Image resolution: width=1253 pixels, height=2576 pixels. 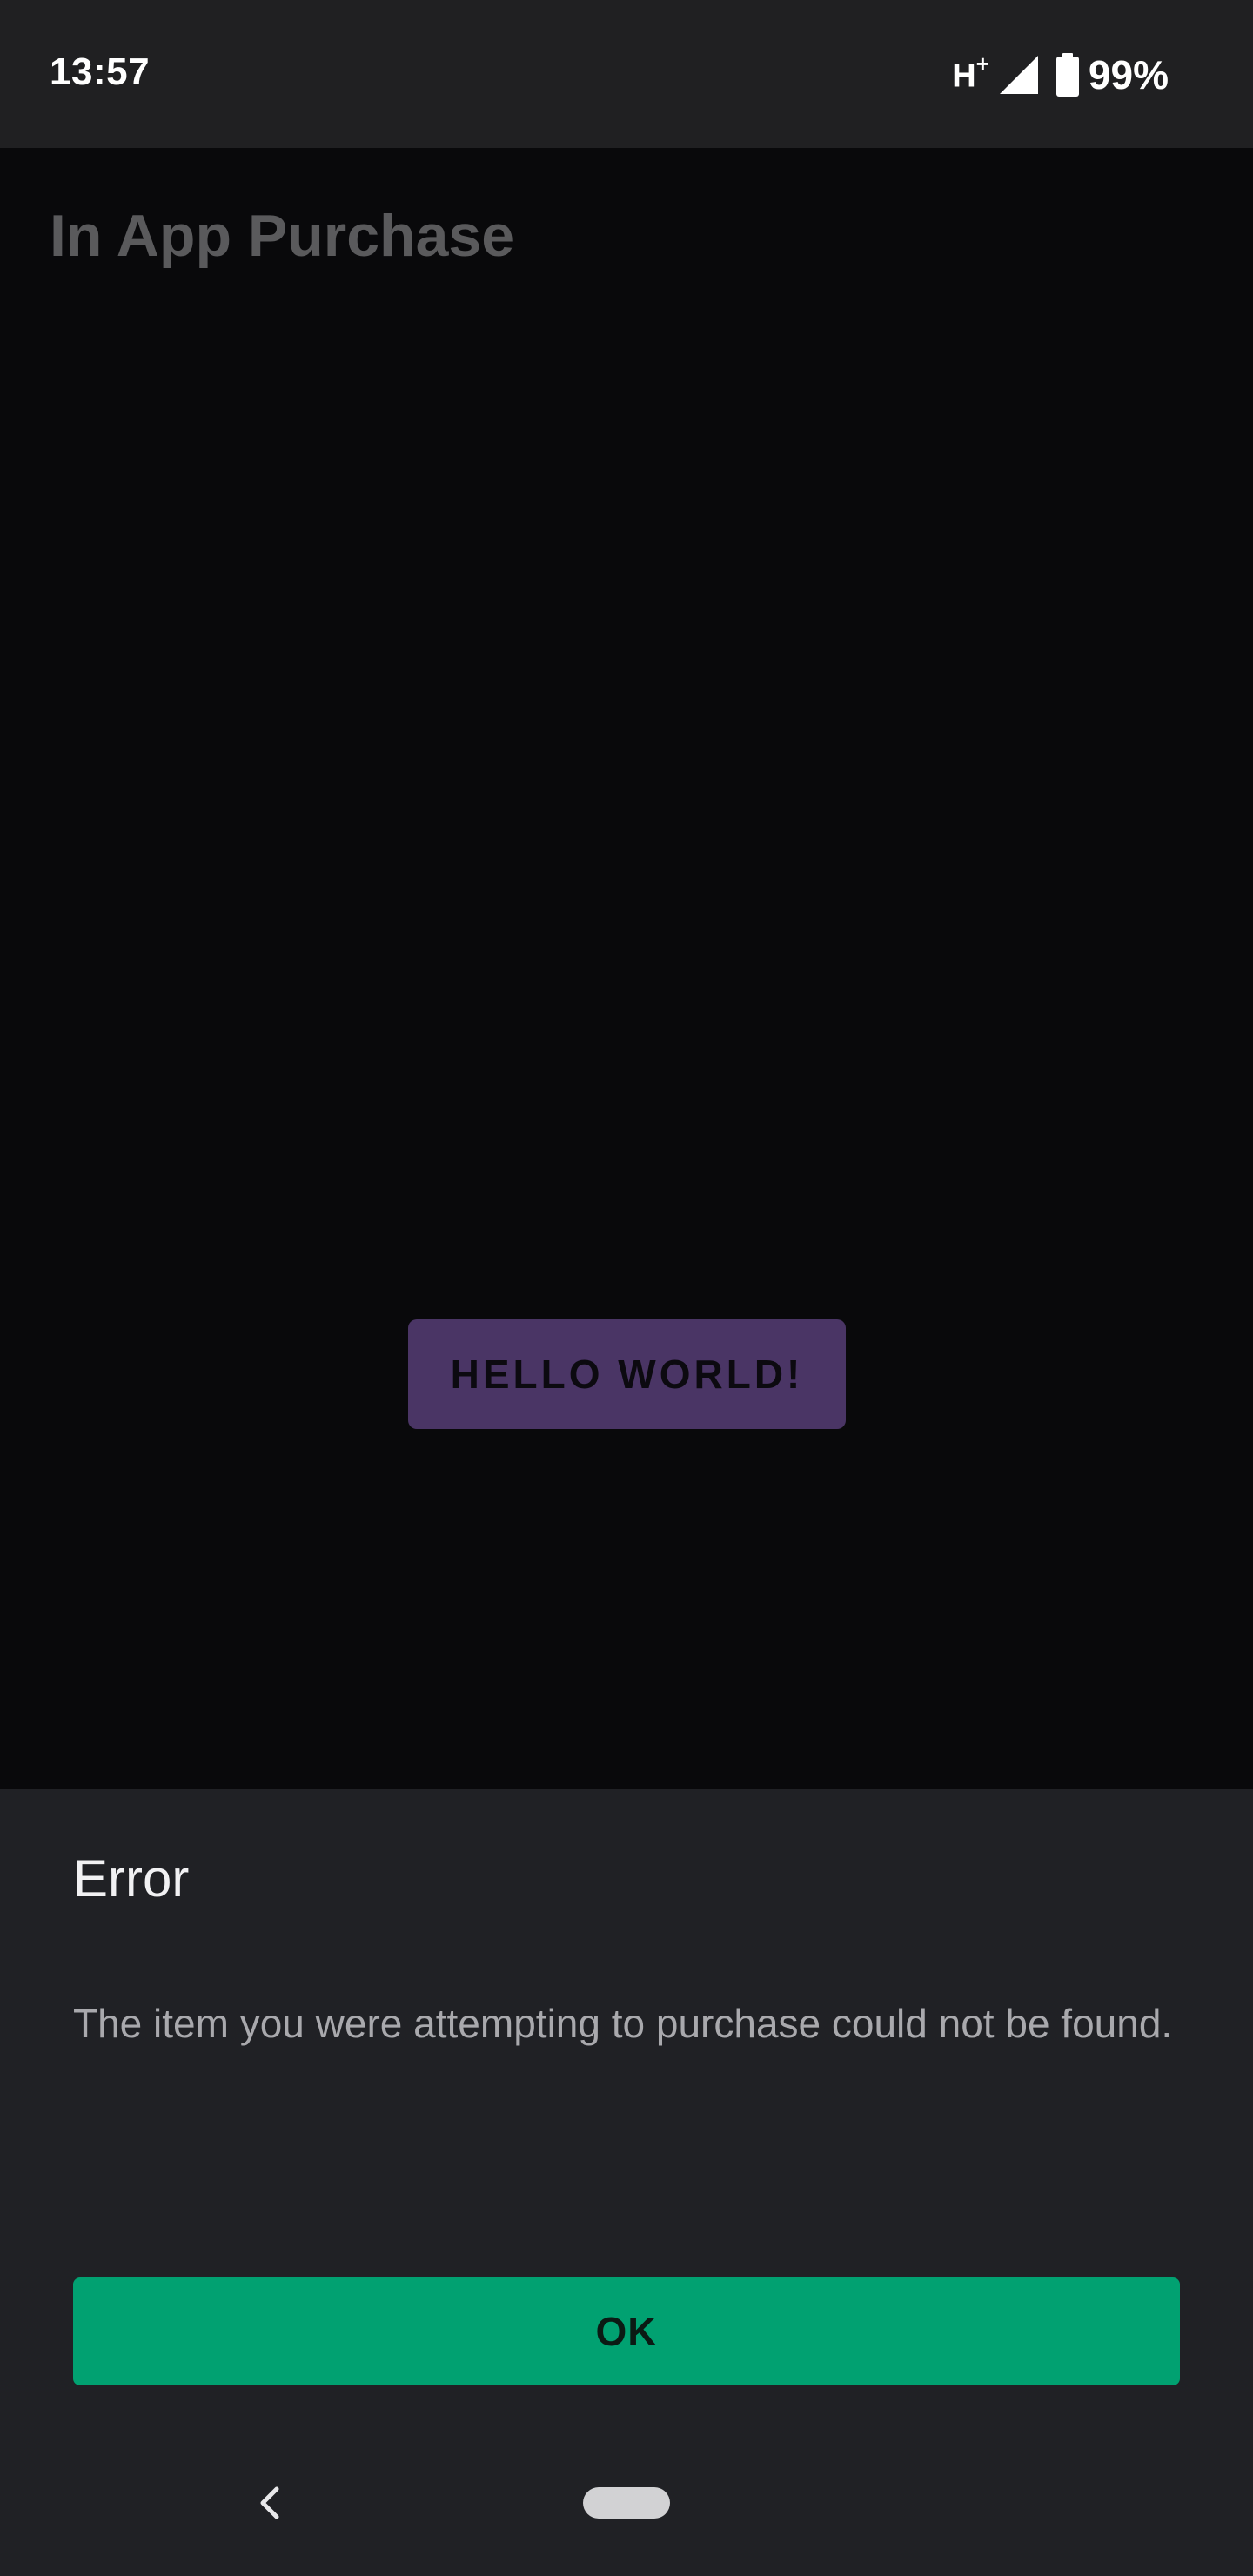 I want to click on network-type-label: H, so click(x=964, y=76).